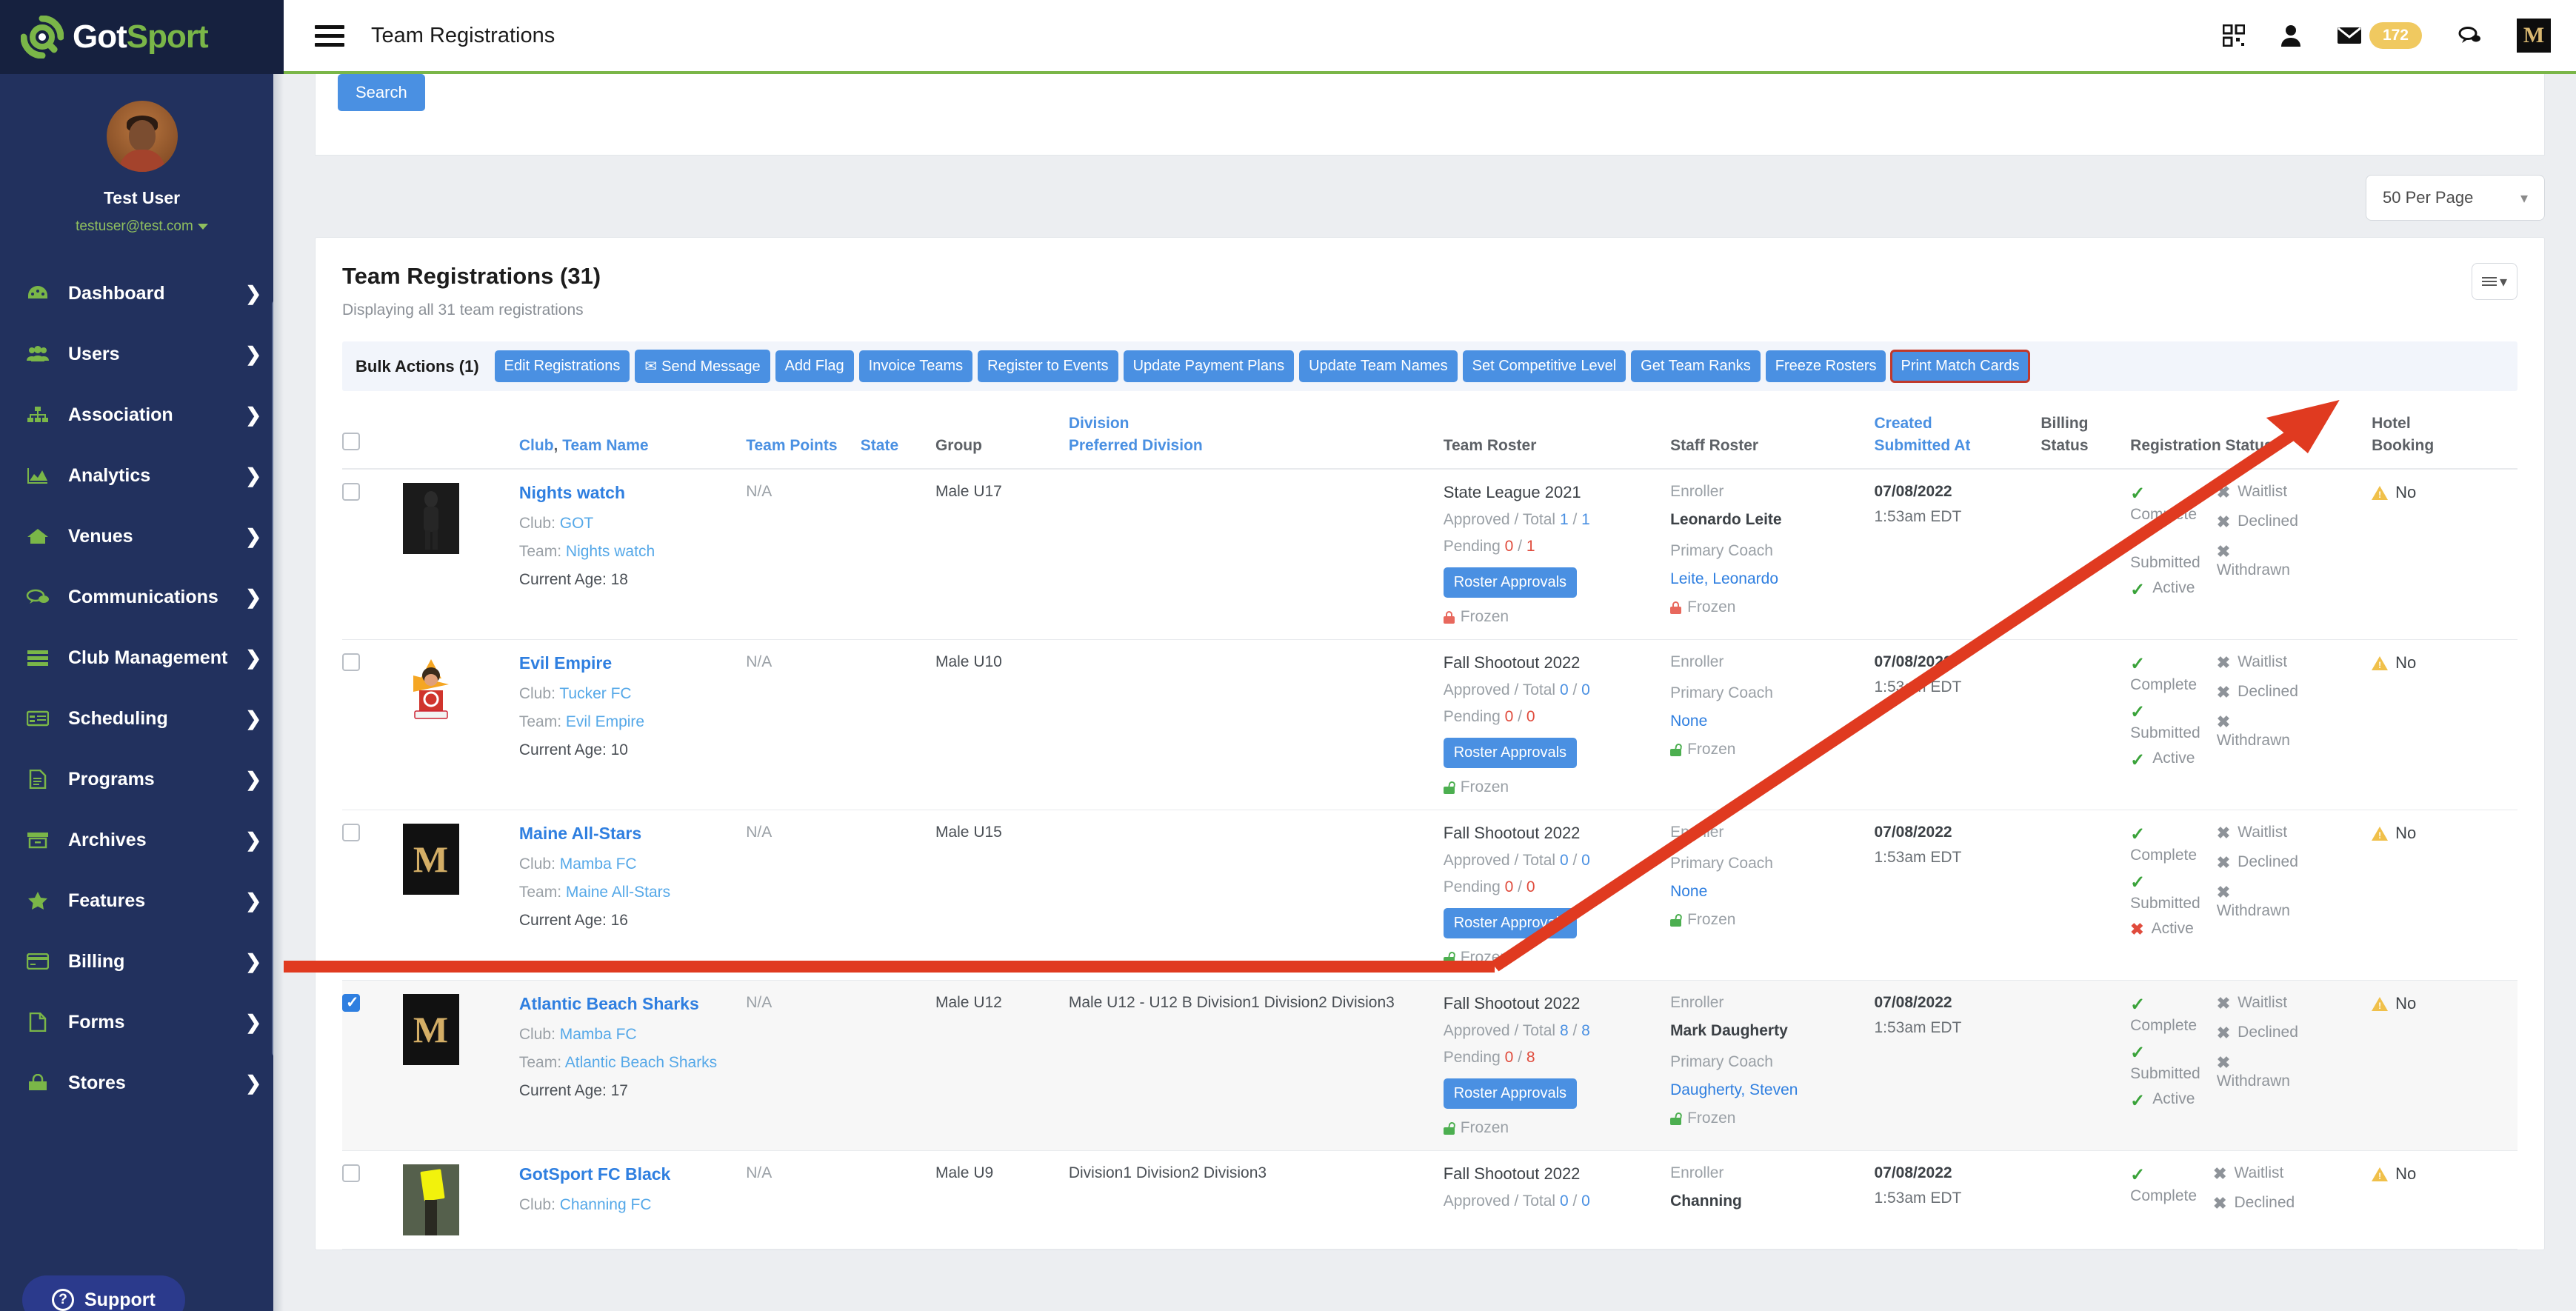  I want to click on sidebar-item-communications: Communications ❯, so click(142, 597).